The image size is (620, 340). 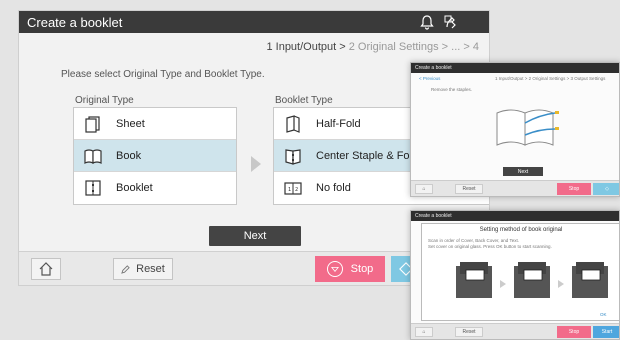 What do you see at coordinates (606, 189) in the screenshot?
I see `mini-start-button: ◇` at bounding box center [606, 189].